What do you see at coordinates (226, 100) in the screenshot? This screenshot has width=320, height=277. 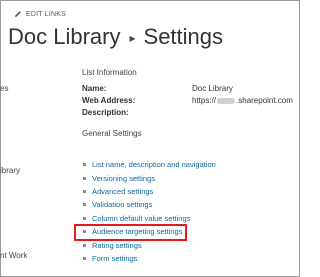 I see `redacted-blur` at bounding box center [226, 100].